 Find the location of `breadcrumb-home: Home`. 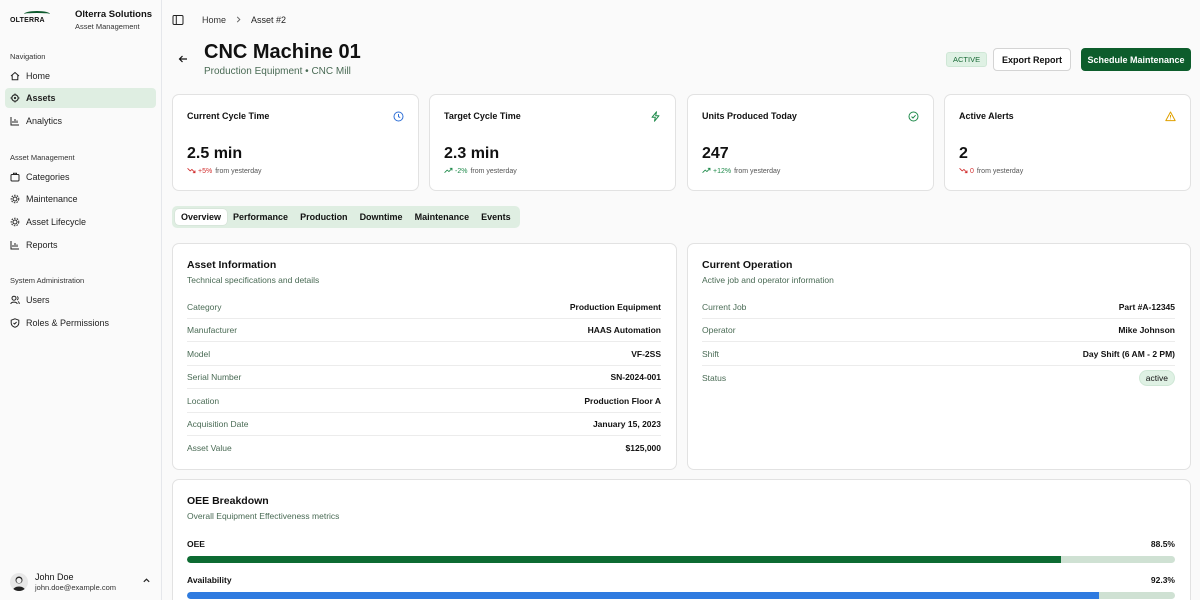

breadcrumb-home: Home is located at coordinates (214, 20).